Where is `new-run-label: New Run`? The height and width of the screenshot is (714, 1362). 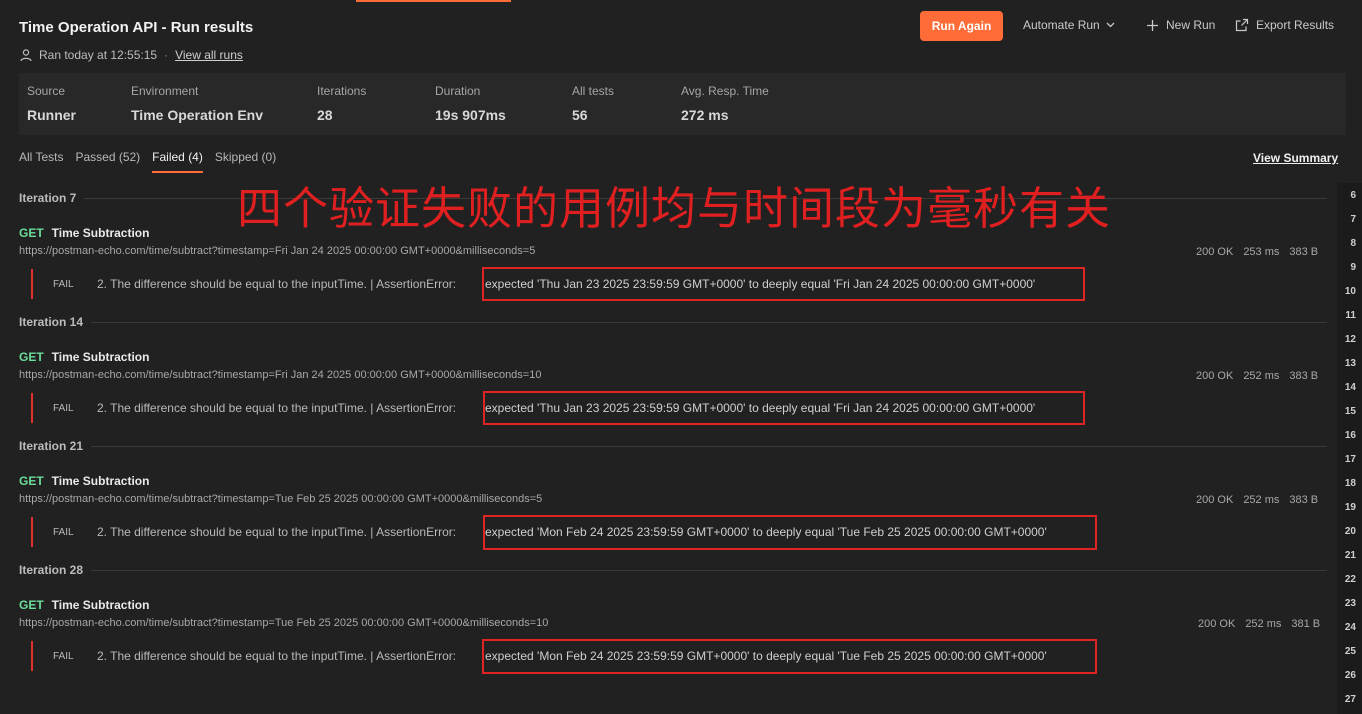
new-run-label: New Run is located at coordinates (1191, 25).